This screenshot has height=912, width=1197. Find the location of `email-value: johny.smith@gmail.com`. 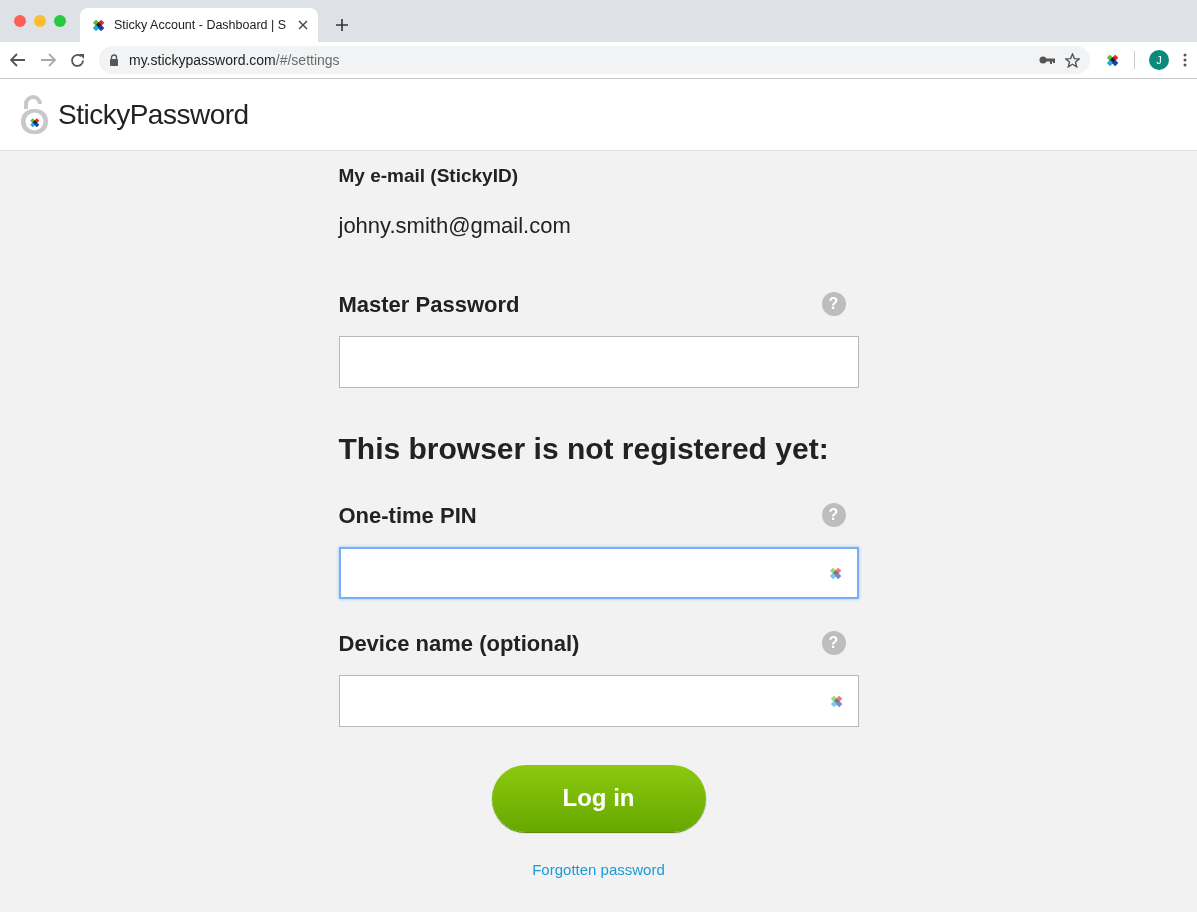

email-value: johny.smith@gmail.com is located at coordinates (455, 225).